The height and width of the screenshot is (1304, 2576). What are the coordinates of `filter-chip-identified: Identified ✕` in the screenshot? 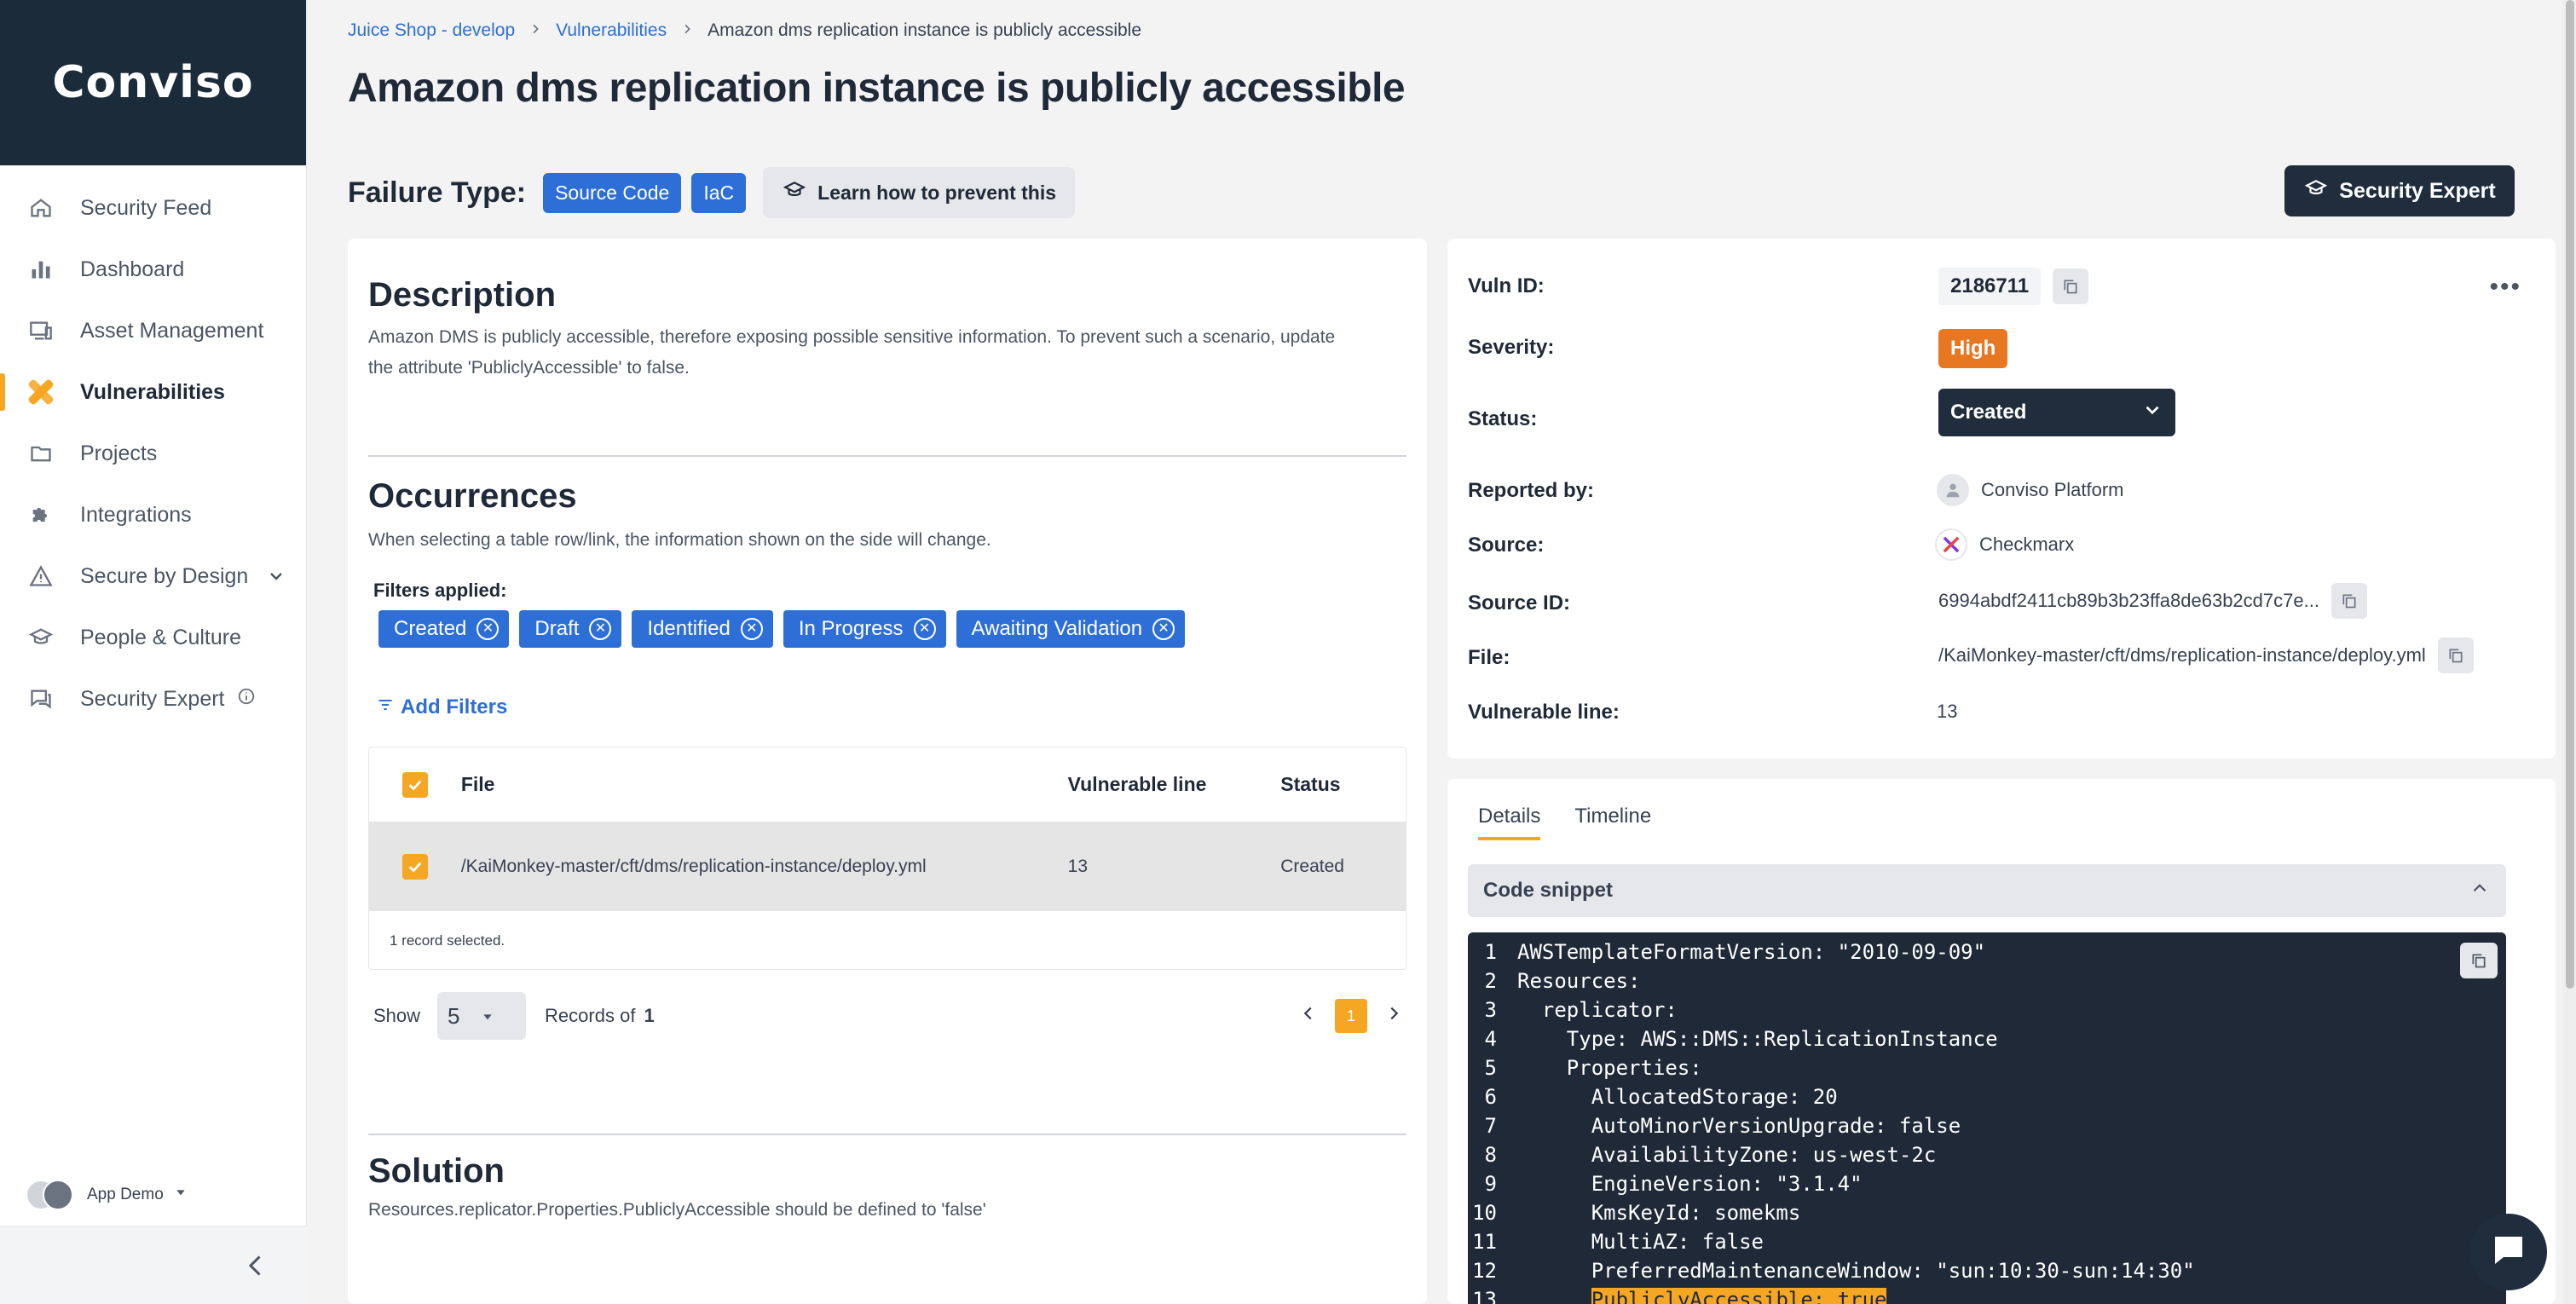 It's located at (702, 629).